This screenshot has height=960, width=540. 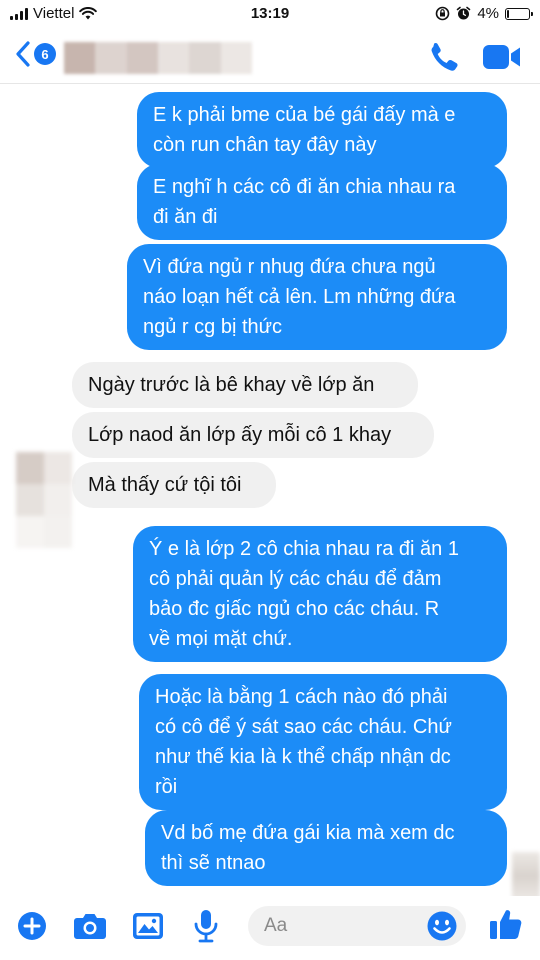 I want to click on camera-button, so click(x=90, y=926).